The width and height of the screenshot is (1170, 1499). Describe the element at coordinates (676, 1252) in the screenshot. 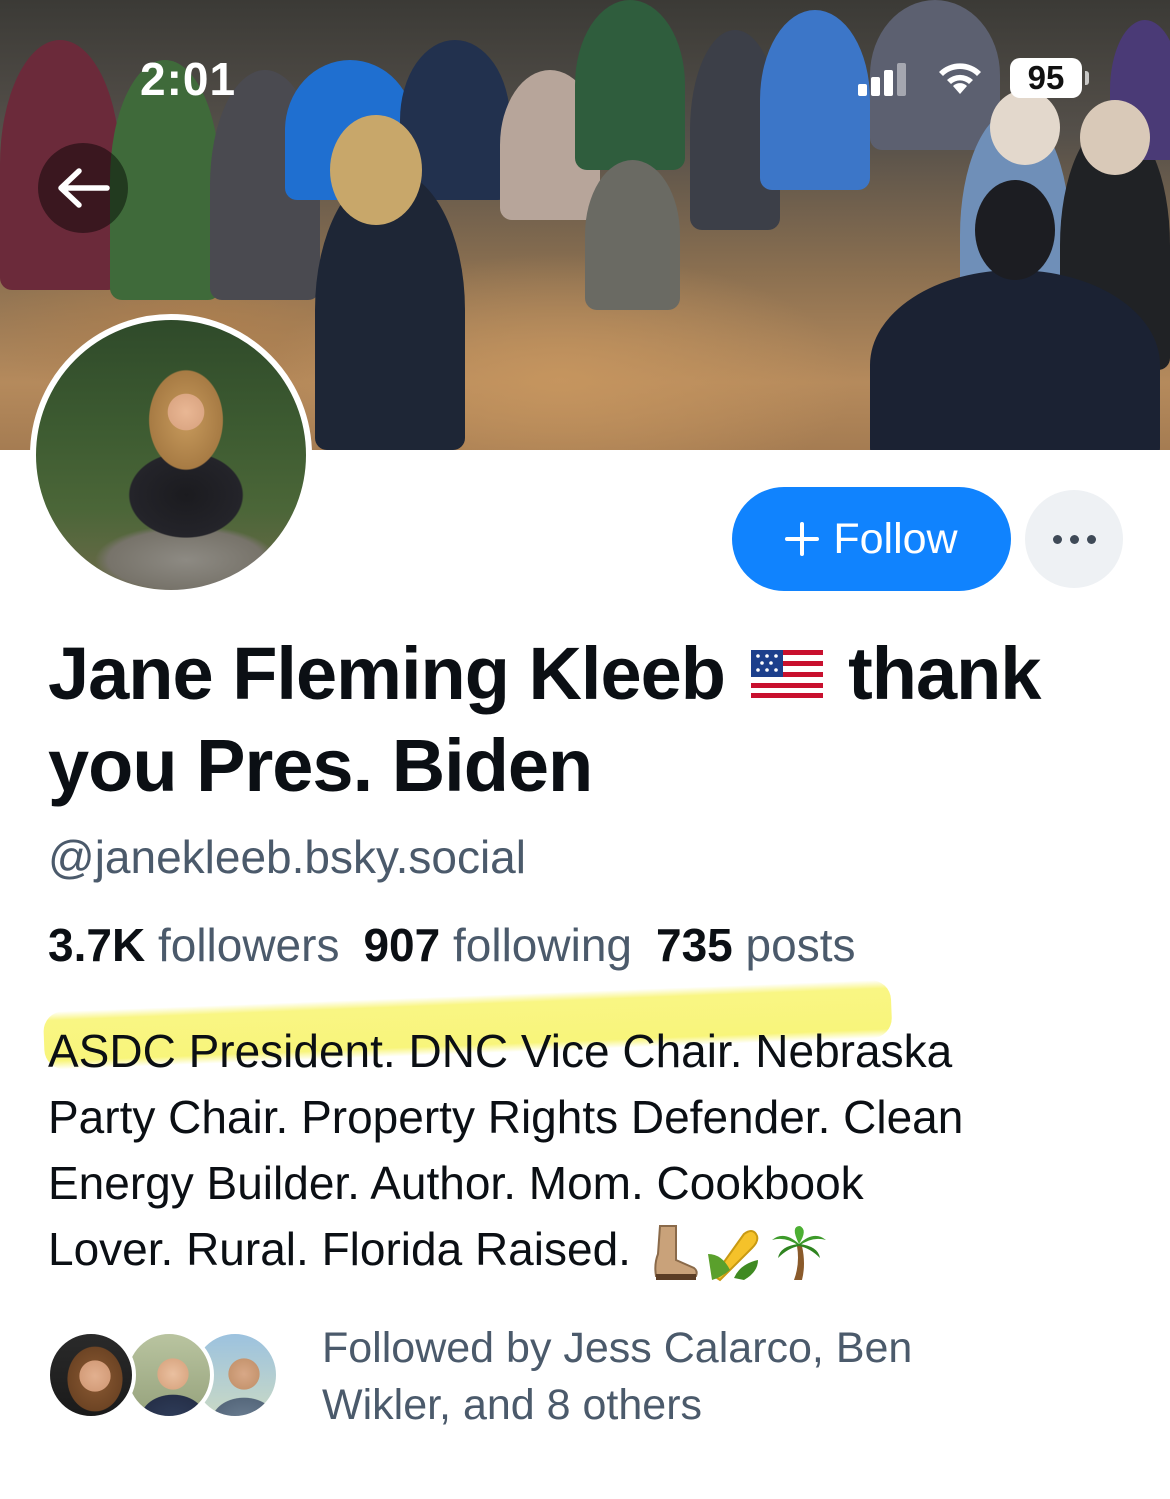

I see `boot-icon` at that location.